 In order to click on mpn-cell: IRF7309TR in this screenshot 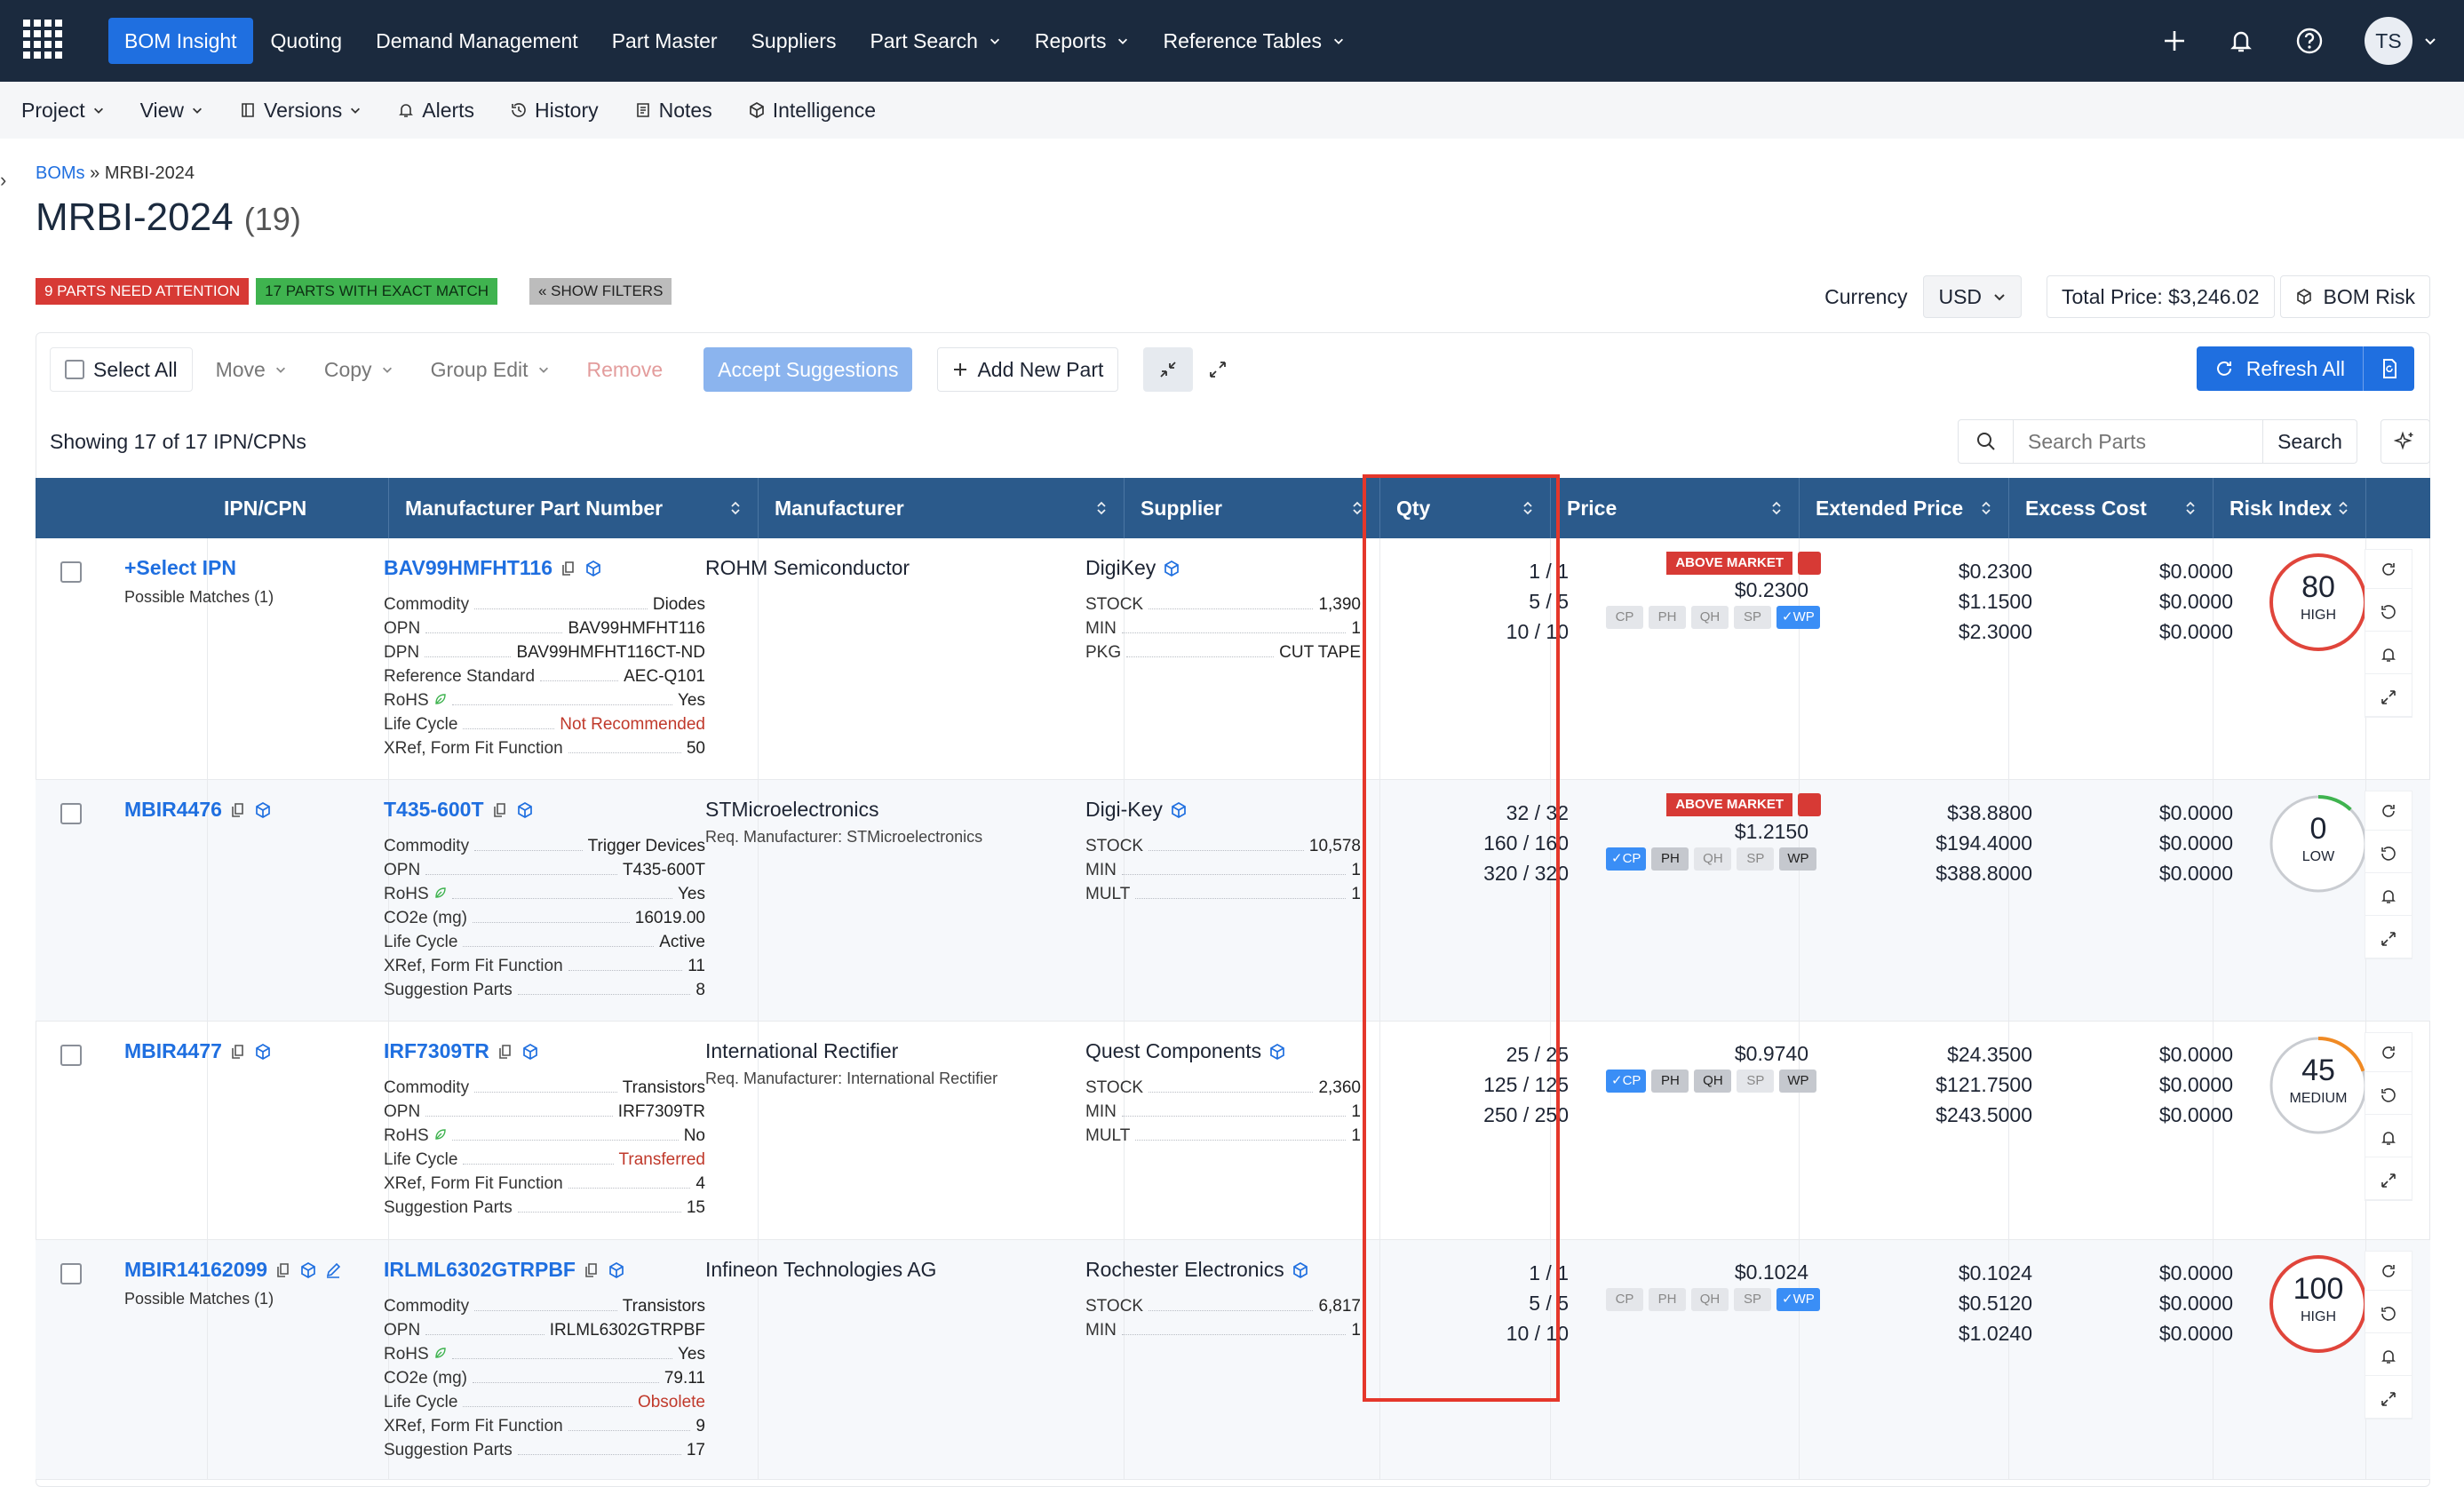, I will do `click(461, 1051)`.